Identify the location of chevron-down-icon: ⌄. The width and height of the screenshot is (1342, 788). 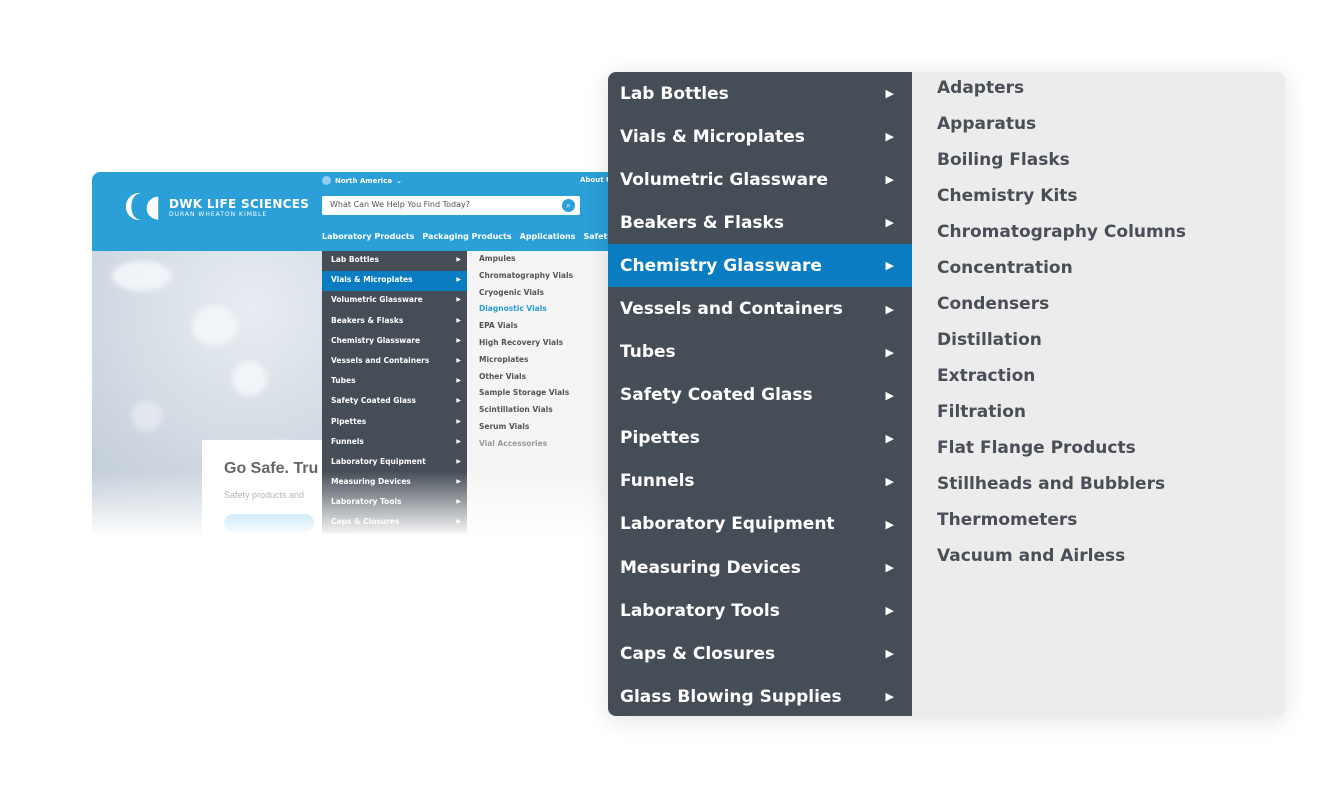
(399, 180).